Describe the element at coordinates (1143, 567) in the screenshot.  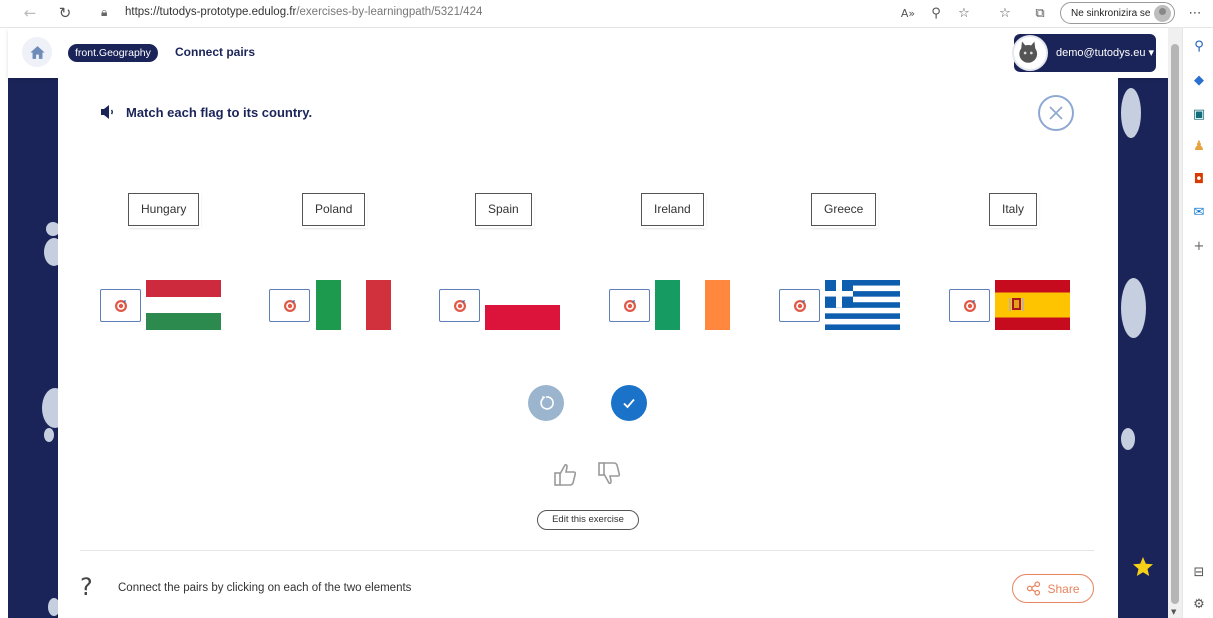
I see `star-icon` at that location.